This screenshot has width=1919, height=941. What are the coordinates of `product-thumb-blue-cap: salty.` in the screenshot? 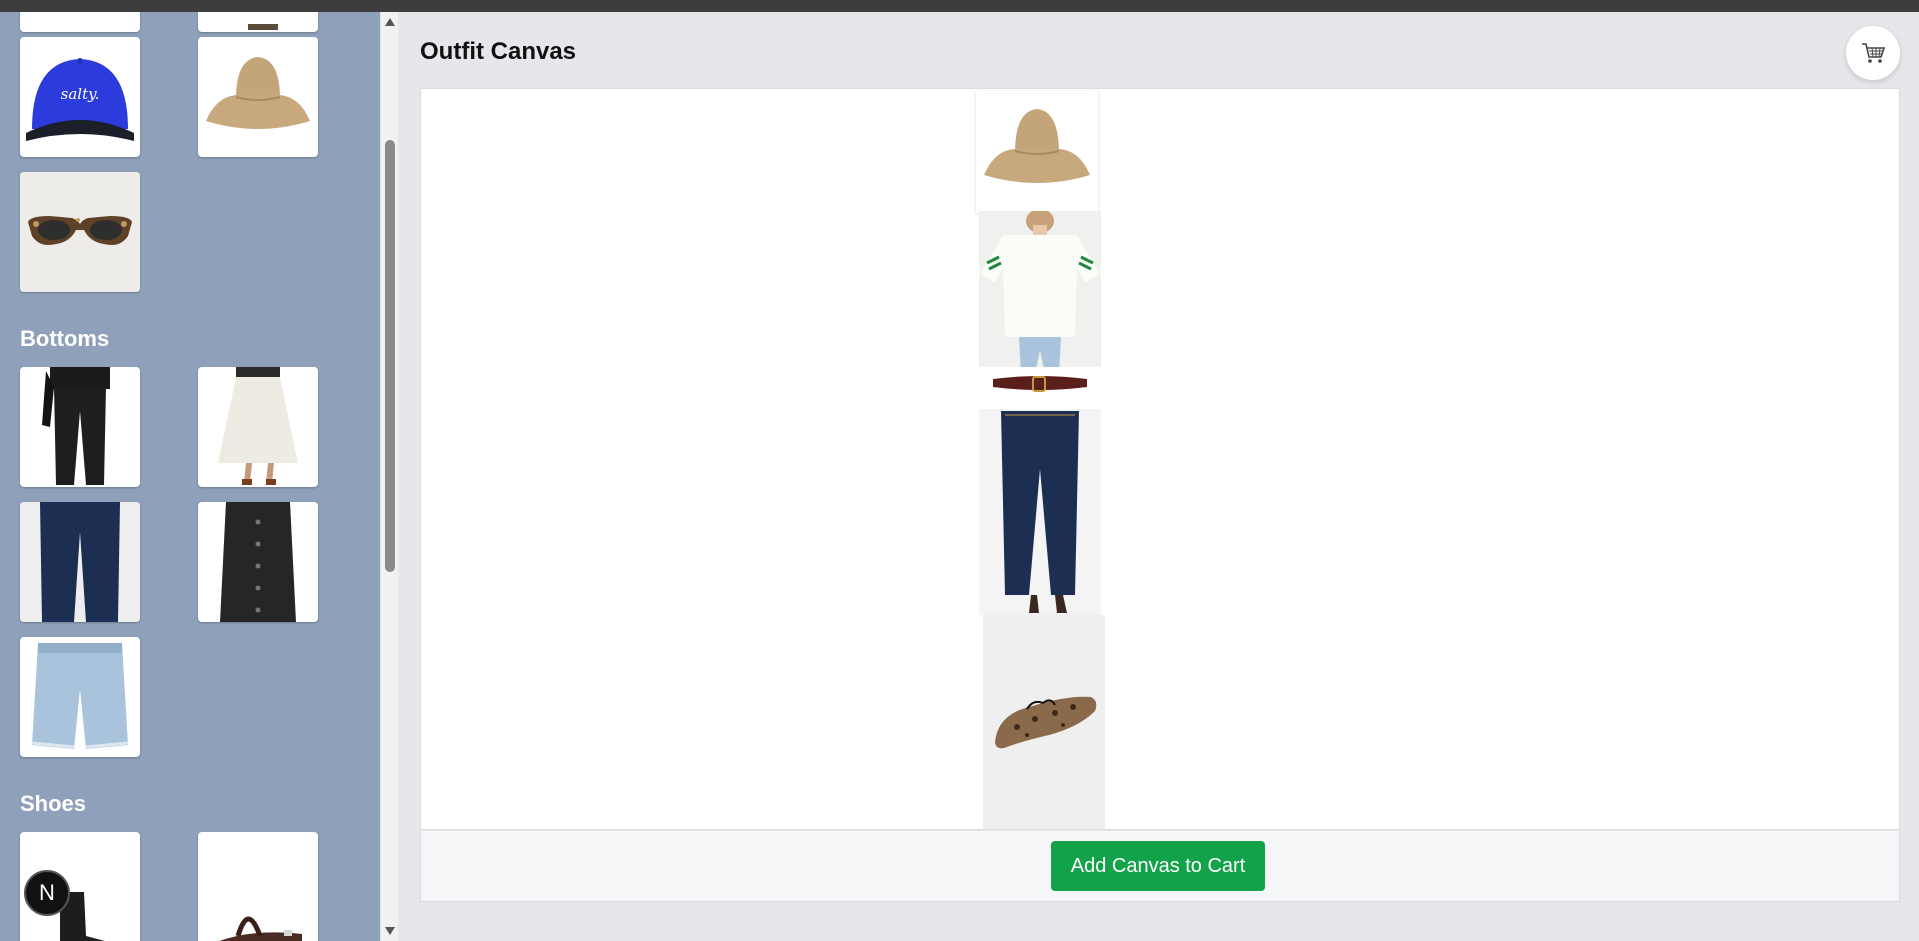 It's located at (80, 97).